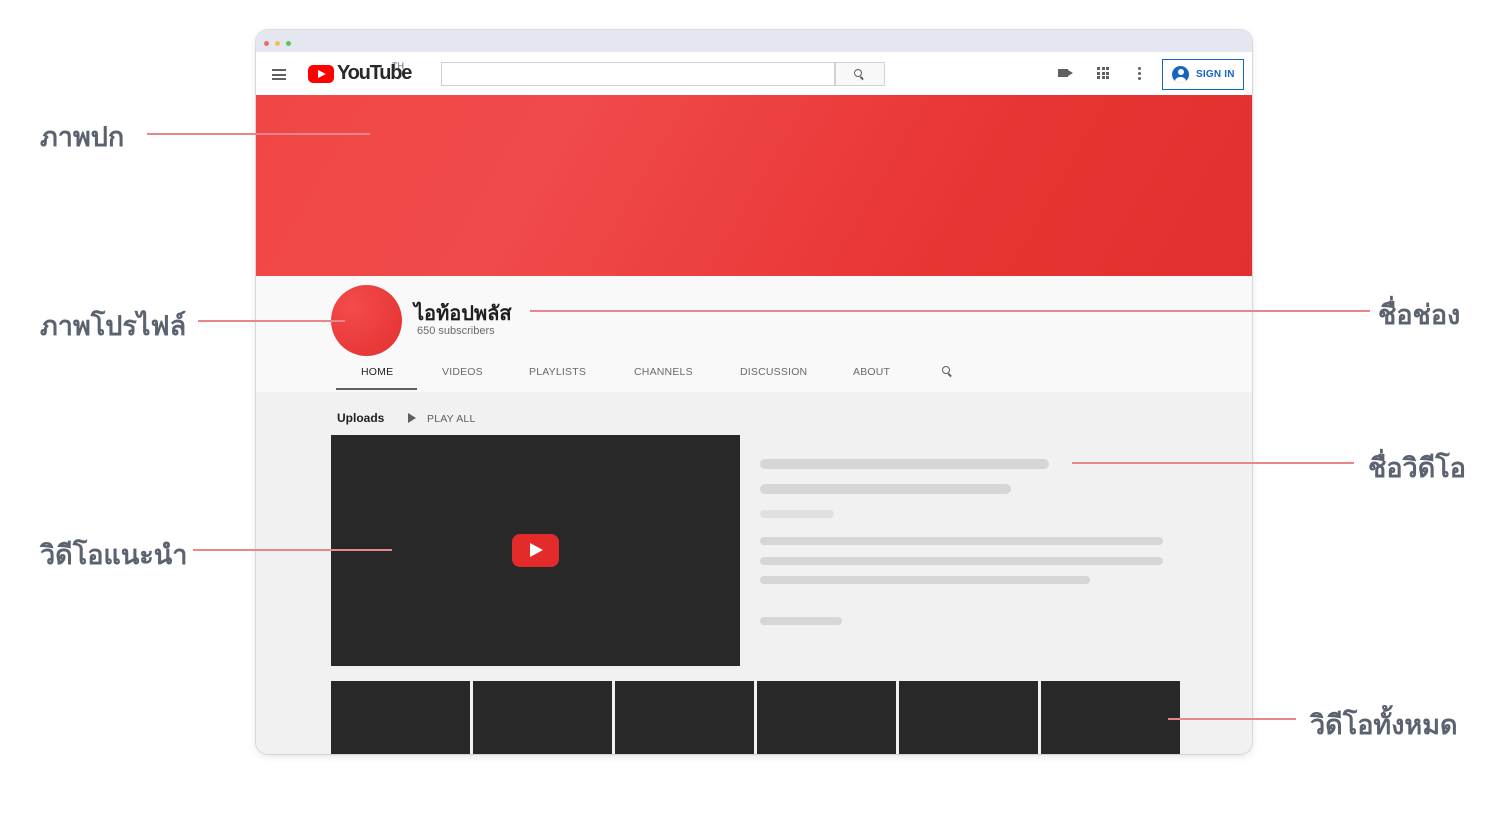  What do you see at coordinates (266, 43) in the screenshot?
I see `close-dot-icon` at bounding box center [266, 43].